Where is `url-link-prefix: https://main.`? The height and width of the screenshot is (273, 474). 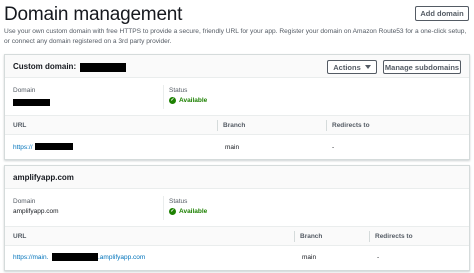
url-link-prefix: https://main. is located at coordinates (30, 257).